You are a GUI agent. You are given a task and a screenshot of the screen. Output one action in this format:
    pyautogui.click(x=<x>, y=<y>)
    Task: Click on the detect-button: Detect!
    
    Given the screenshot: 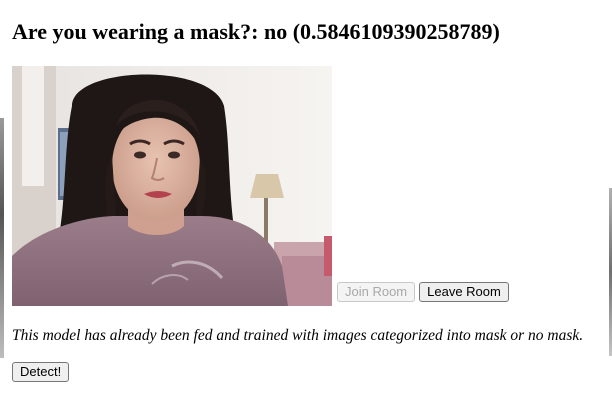 What is the action you would take?
    pyautogui.click(x=41, y=372)
    